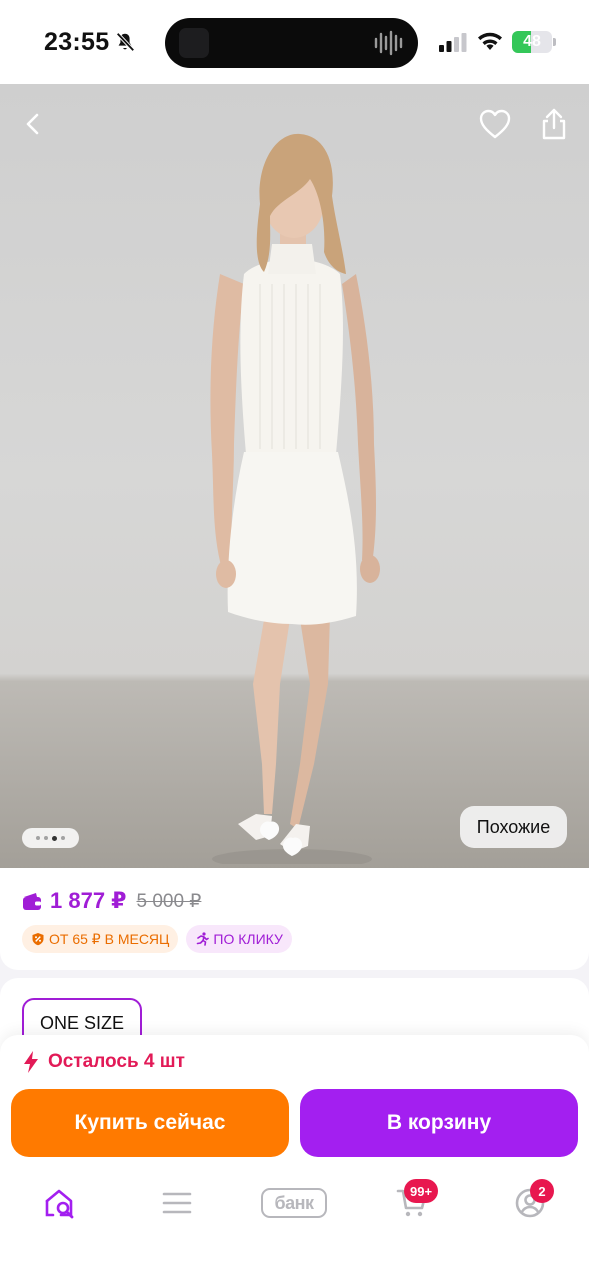 This screenshot has width=589, height=1280. What do you see at coordinates (554, 42) in the screenshot?
I see `battery-nub` at bounding box center [554, 42].